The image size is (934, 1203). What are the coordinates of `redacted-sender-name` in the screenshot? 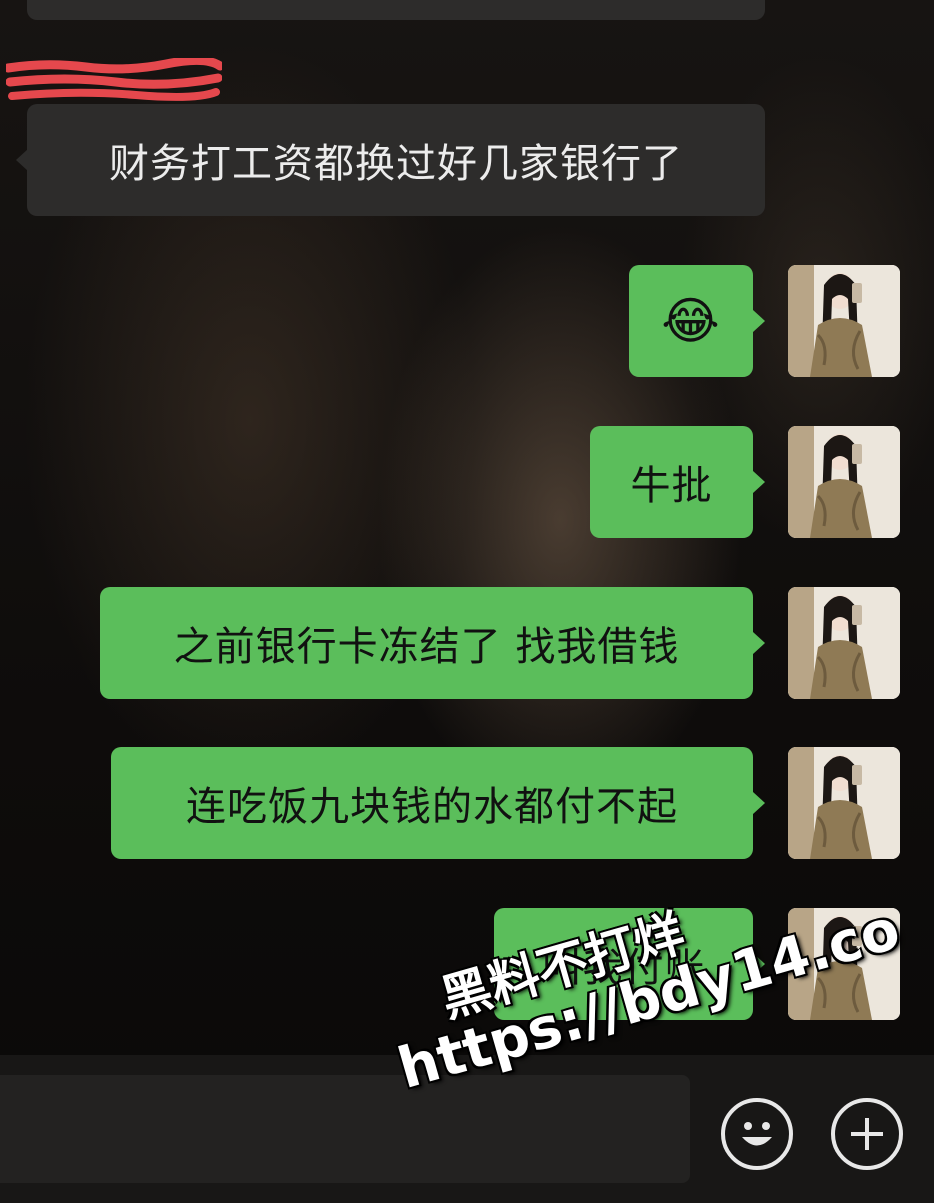 It's located at (114, 79).